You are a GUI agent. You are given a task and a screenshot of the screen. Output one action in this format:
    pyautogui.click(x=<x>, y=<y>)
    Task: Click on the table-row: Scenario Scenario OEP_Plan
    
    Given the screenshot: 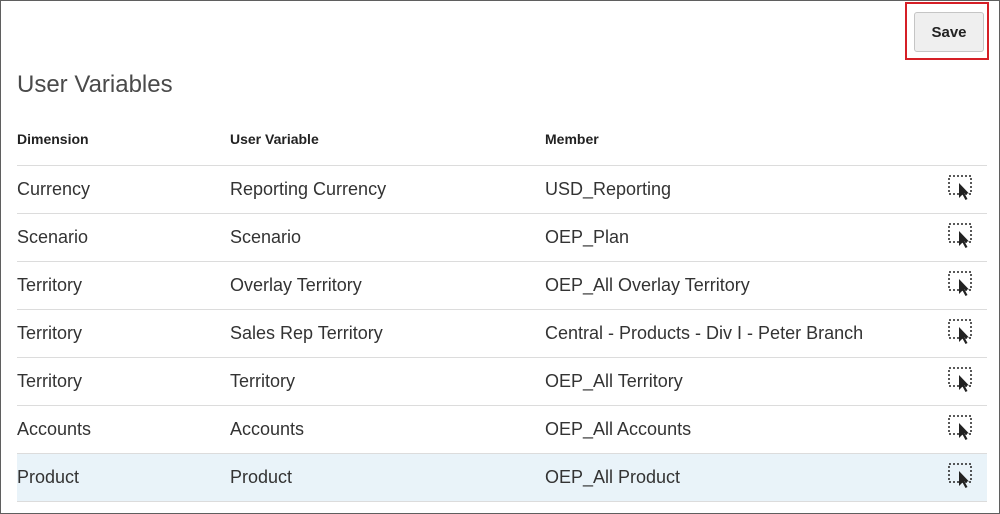 What is the action you would take?
    pyautogui.click(x=502, y=238)
    